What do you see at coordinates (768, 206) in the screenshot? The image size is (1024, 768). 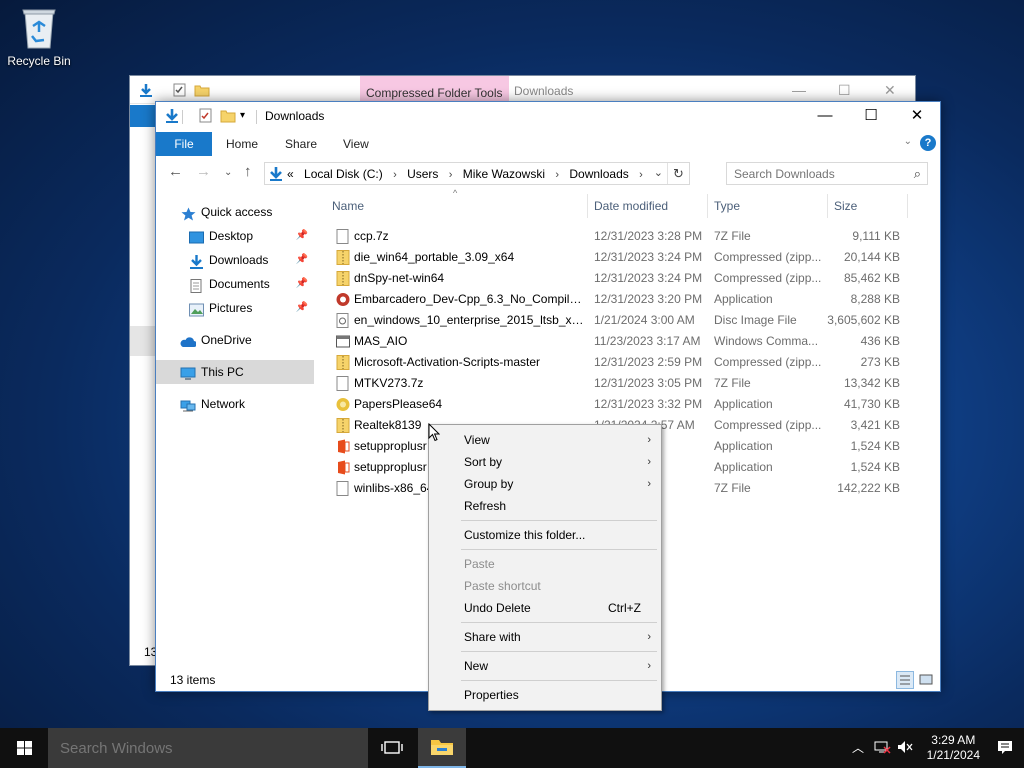 I see `column-type: Type` at bounding box center [768, 206].